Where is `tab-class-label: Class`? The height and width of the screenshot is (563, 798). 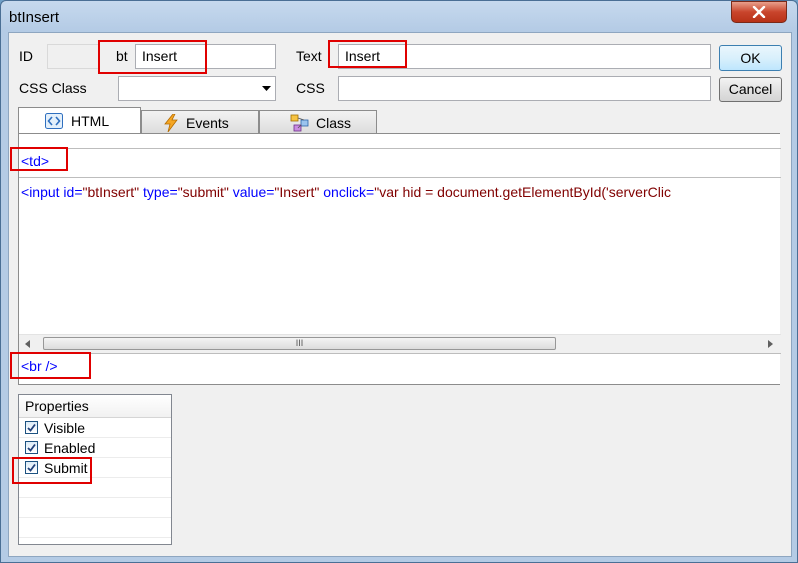
tab-class-label: Class is located at coordinates (334, 122).